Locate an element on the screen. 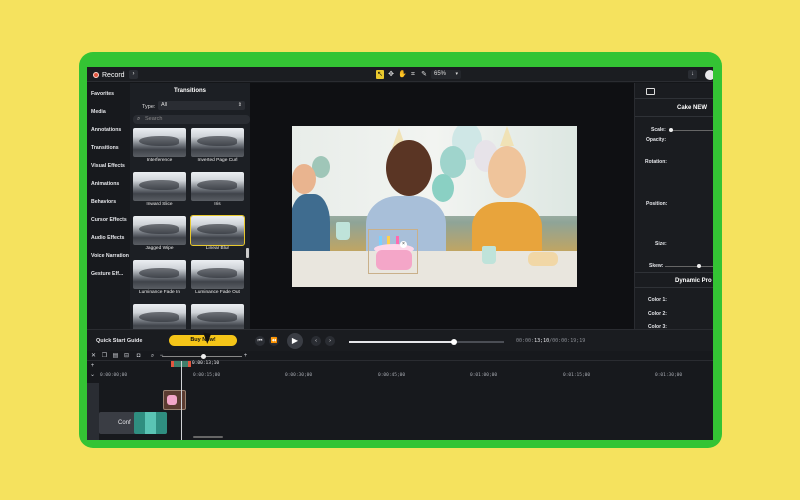 This screenshot has height=500, width=800. sticker-clip is located at coordinates (174, 400).